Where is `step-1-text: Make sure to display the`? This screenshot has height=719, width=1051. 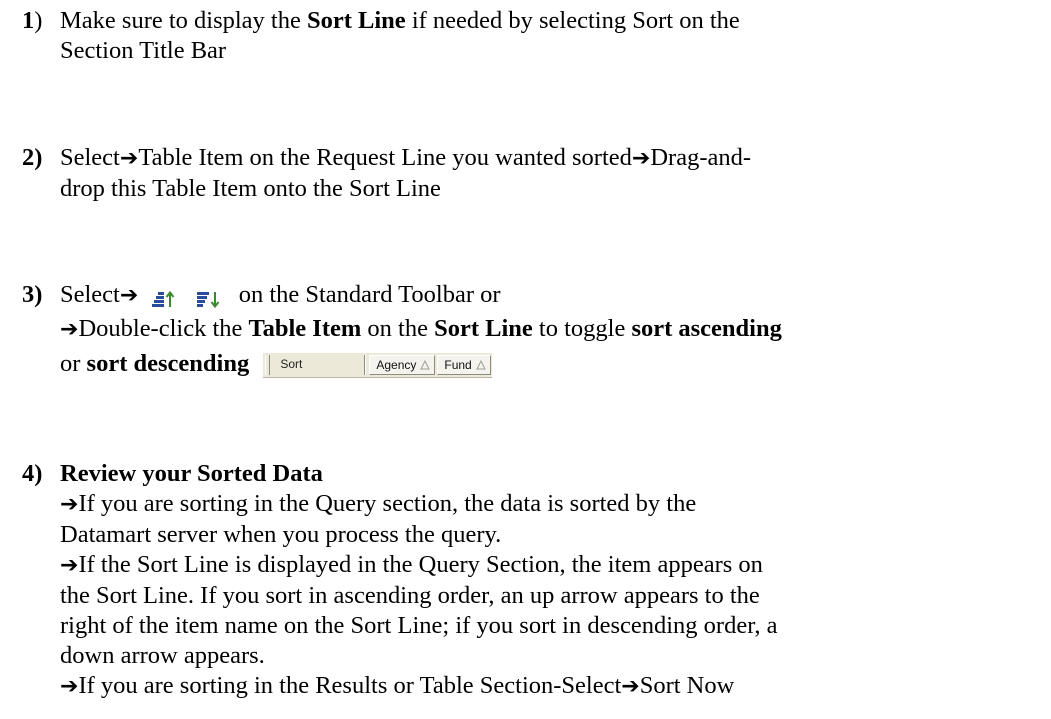
step-1-text: Make sure to display the is located at coordinates (183, 20).